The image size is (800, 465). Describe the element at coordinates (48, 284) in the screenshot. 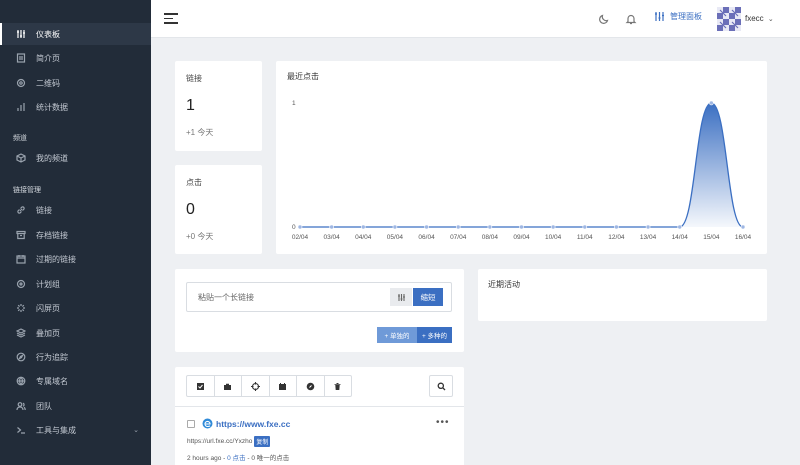

I see `sidebar-item-label: 计划组` at that location.